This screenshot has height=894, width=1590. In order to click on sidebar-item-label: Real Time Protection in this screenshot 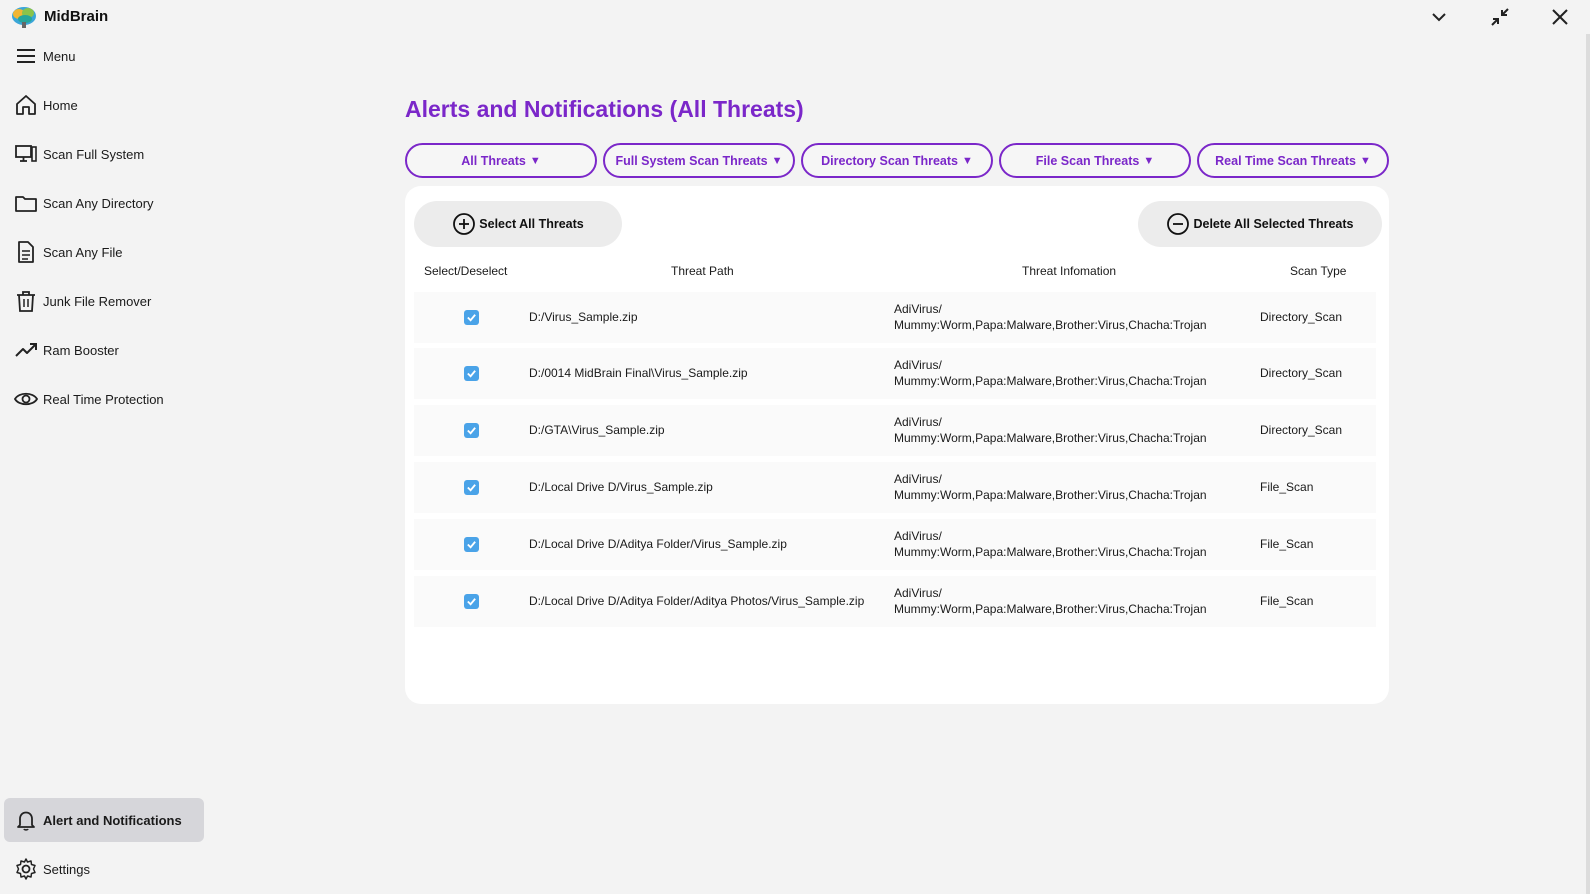, I will do `click(103, 399)`.